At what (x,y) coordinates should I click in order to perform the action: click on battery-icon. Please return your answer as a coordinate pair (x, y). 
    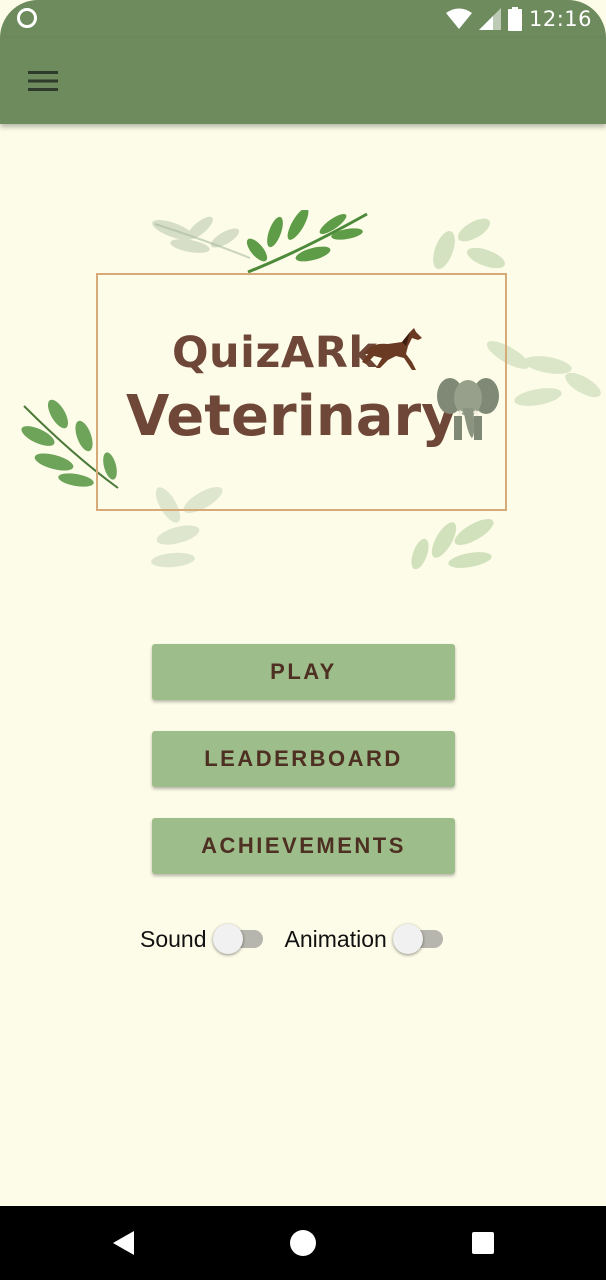
    Looking at the image, I should click on (514, 19).